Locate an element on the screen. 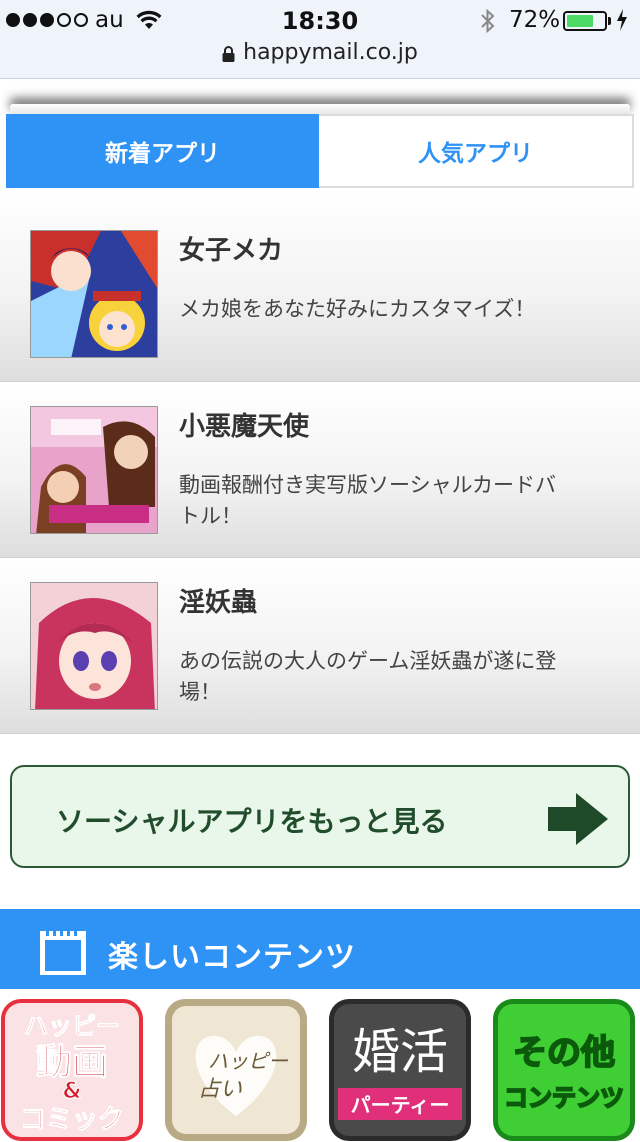 The width and height of the screenshot is (640, 1142). svg-text: 占い is located at coordinates (220, 1089).